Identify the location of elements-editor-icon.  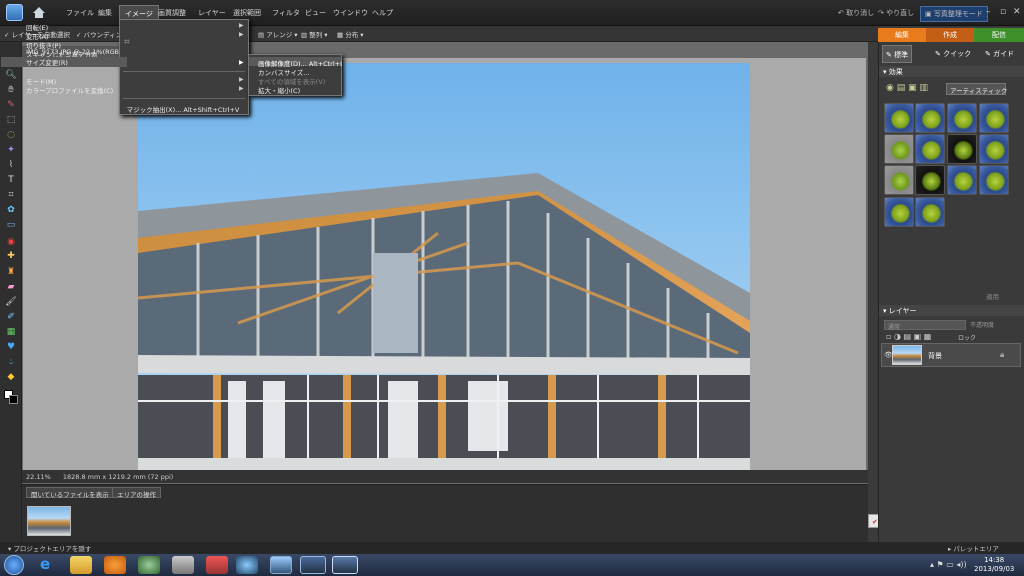
(345, 565).